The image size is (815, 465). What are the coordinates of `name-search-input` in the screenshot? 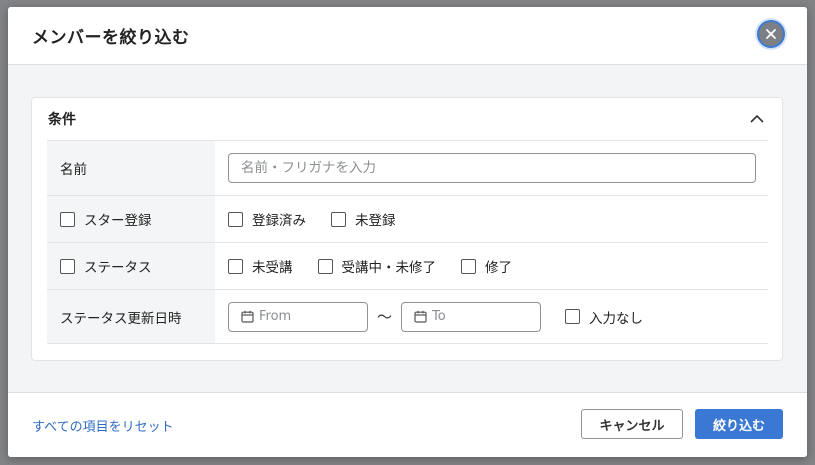 It's located at (492, 168).